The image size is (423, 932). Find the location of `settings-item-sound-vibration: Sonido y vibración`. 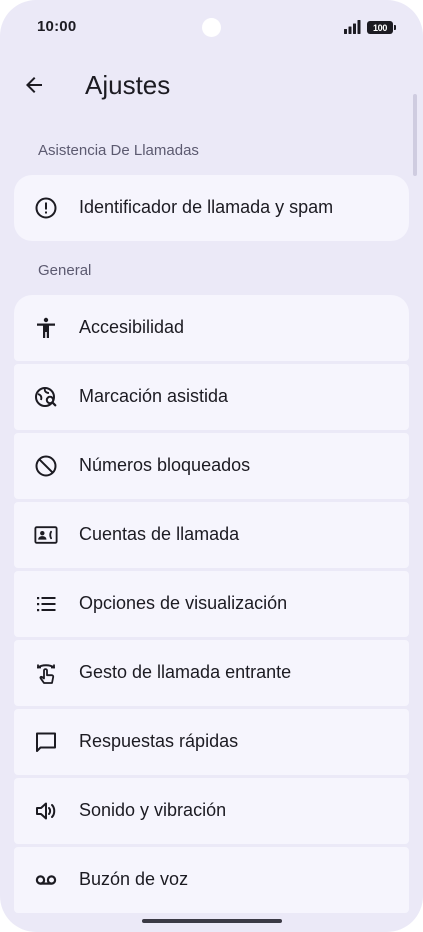

settings-item-sound-vibration: Sonido y vibración is located at coordinates (211, 811).